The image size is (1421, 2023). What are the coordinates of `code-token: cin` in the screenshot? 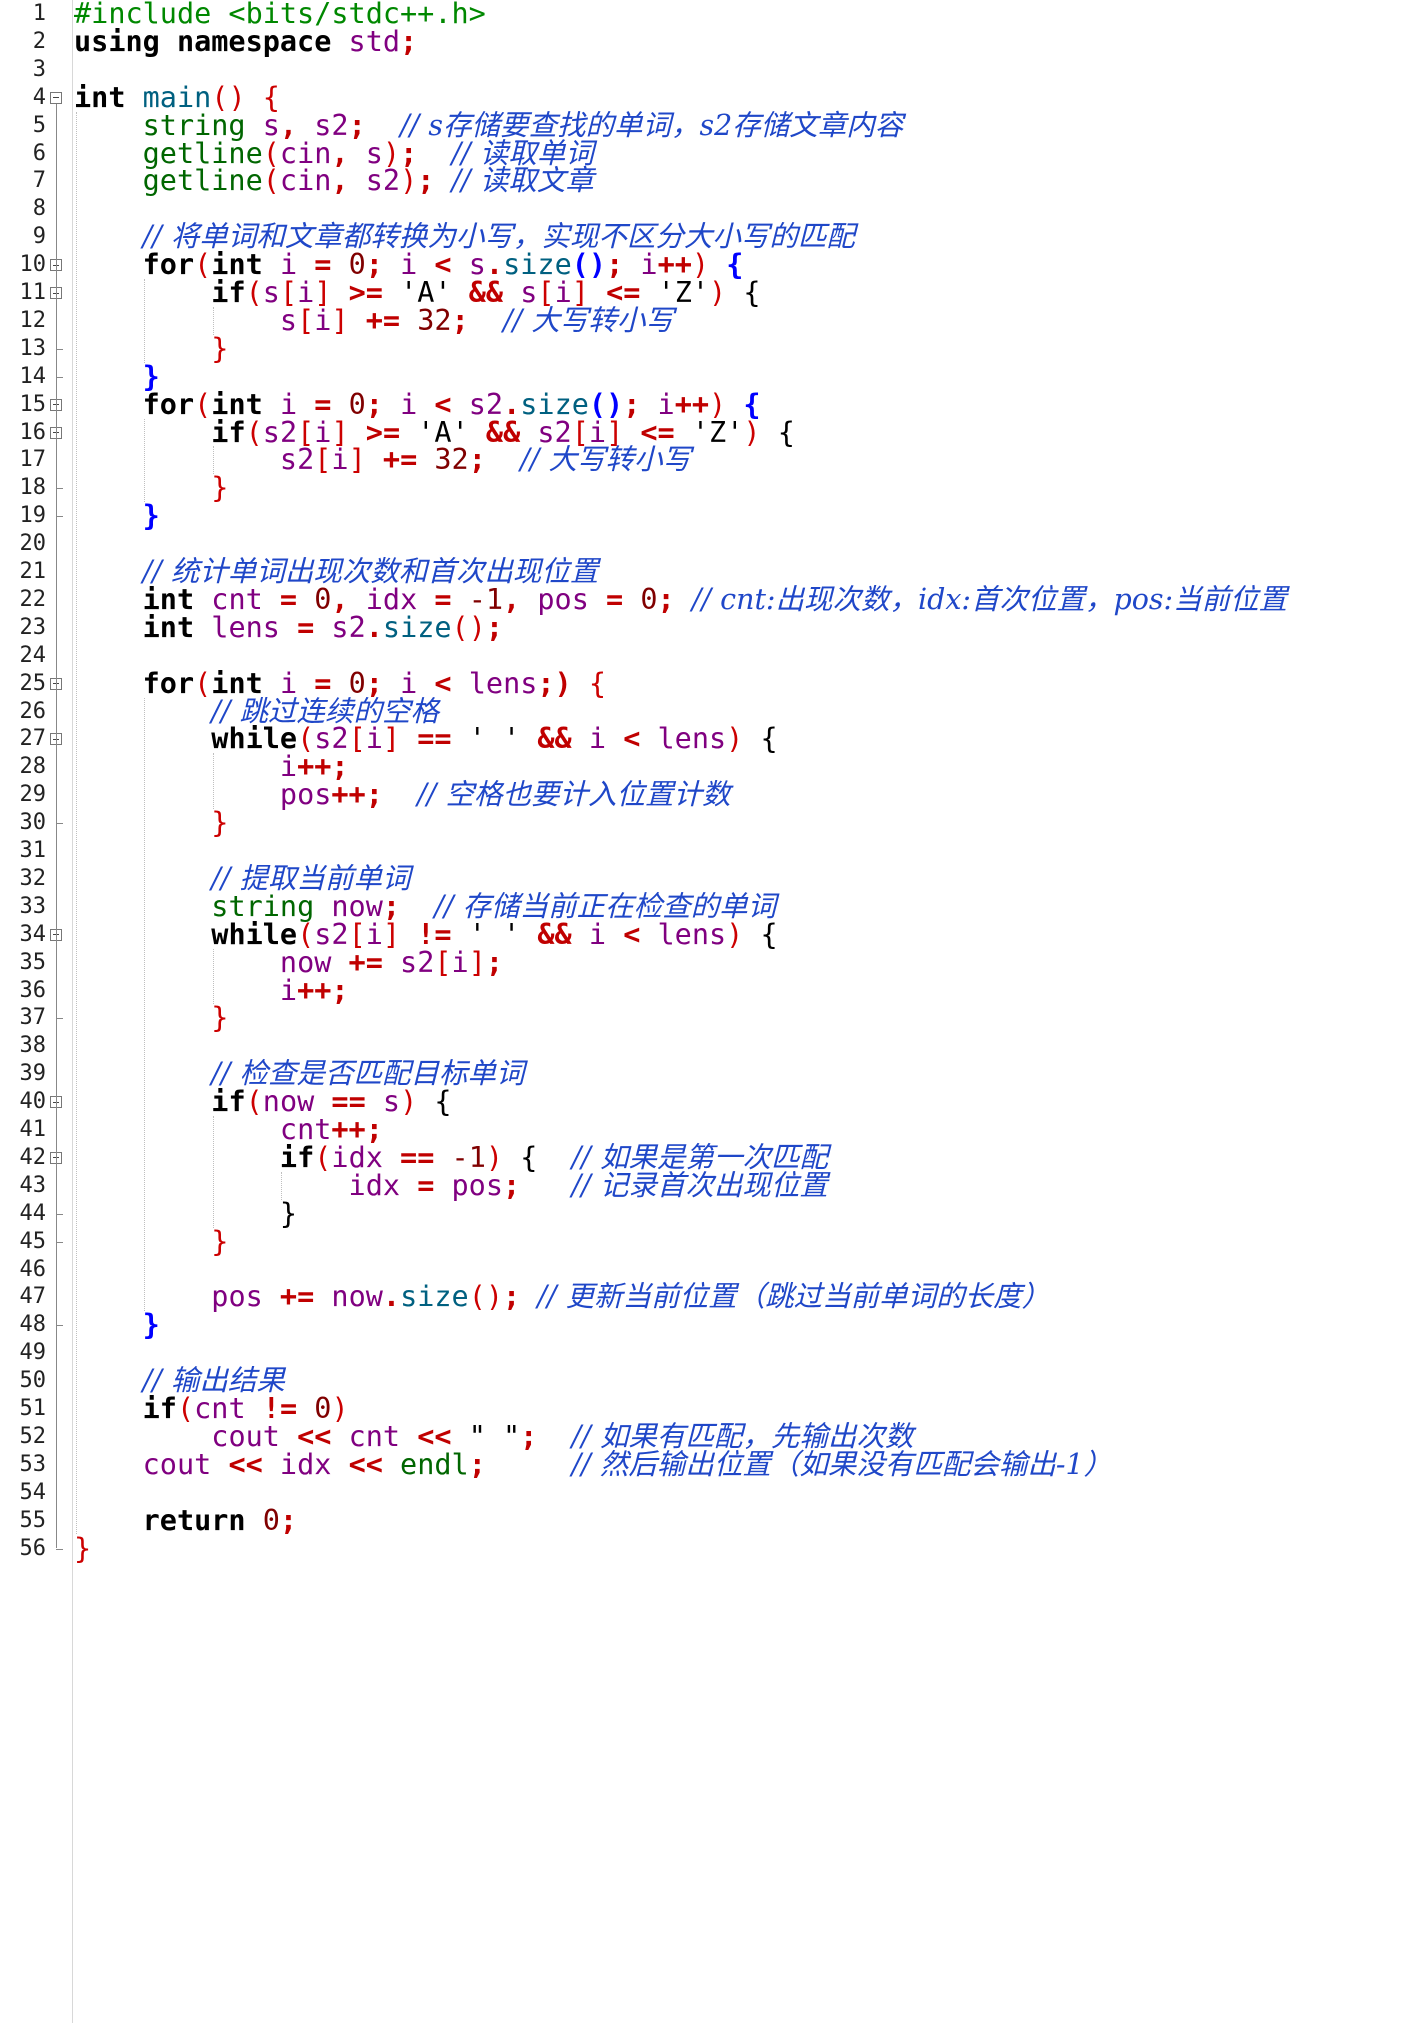 It's located at (305, 181).